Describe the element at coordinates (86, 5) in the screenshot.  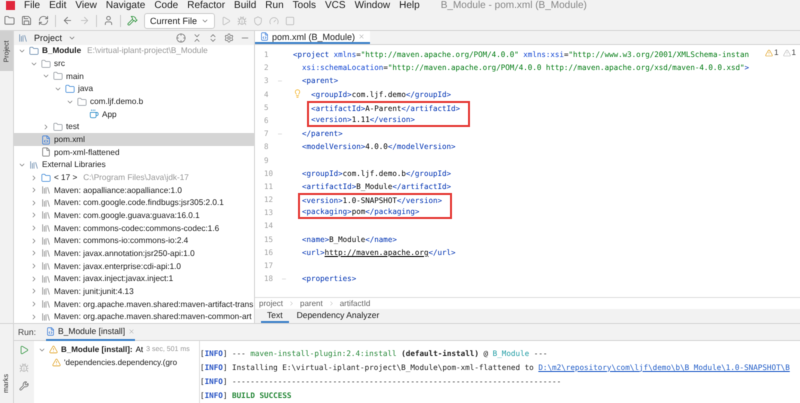
I see `menu-item: View` at that location.